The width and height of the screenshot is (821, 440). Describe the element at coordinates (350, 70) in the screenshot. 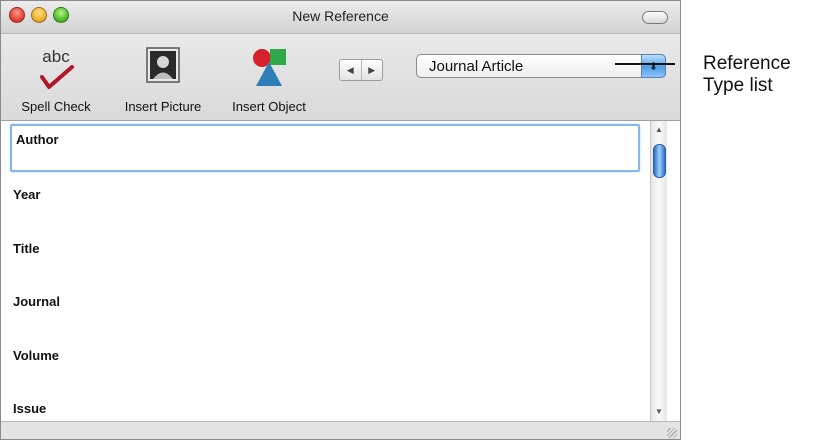

I see `previous-record-button: ◀` at that location.